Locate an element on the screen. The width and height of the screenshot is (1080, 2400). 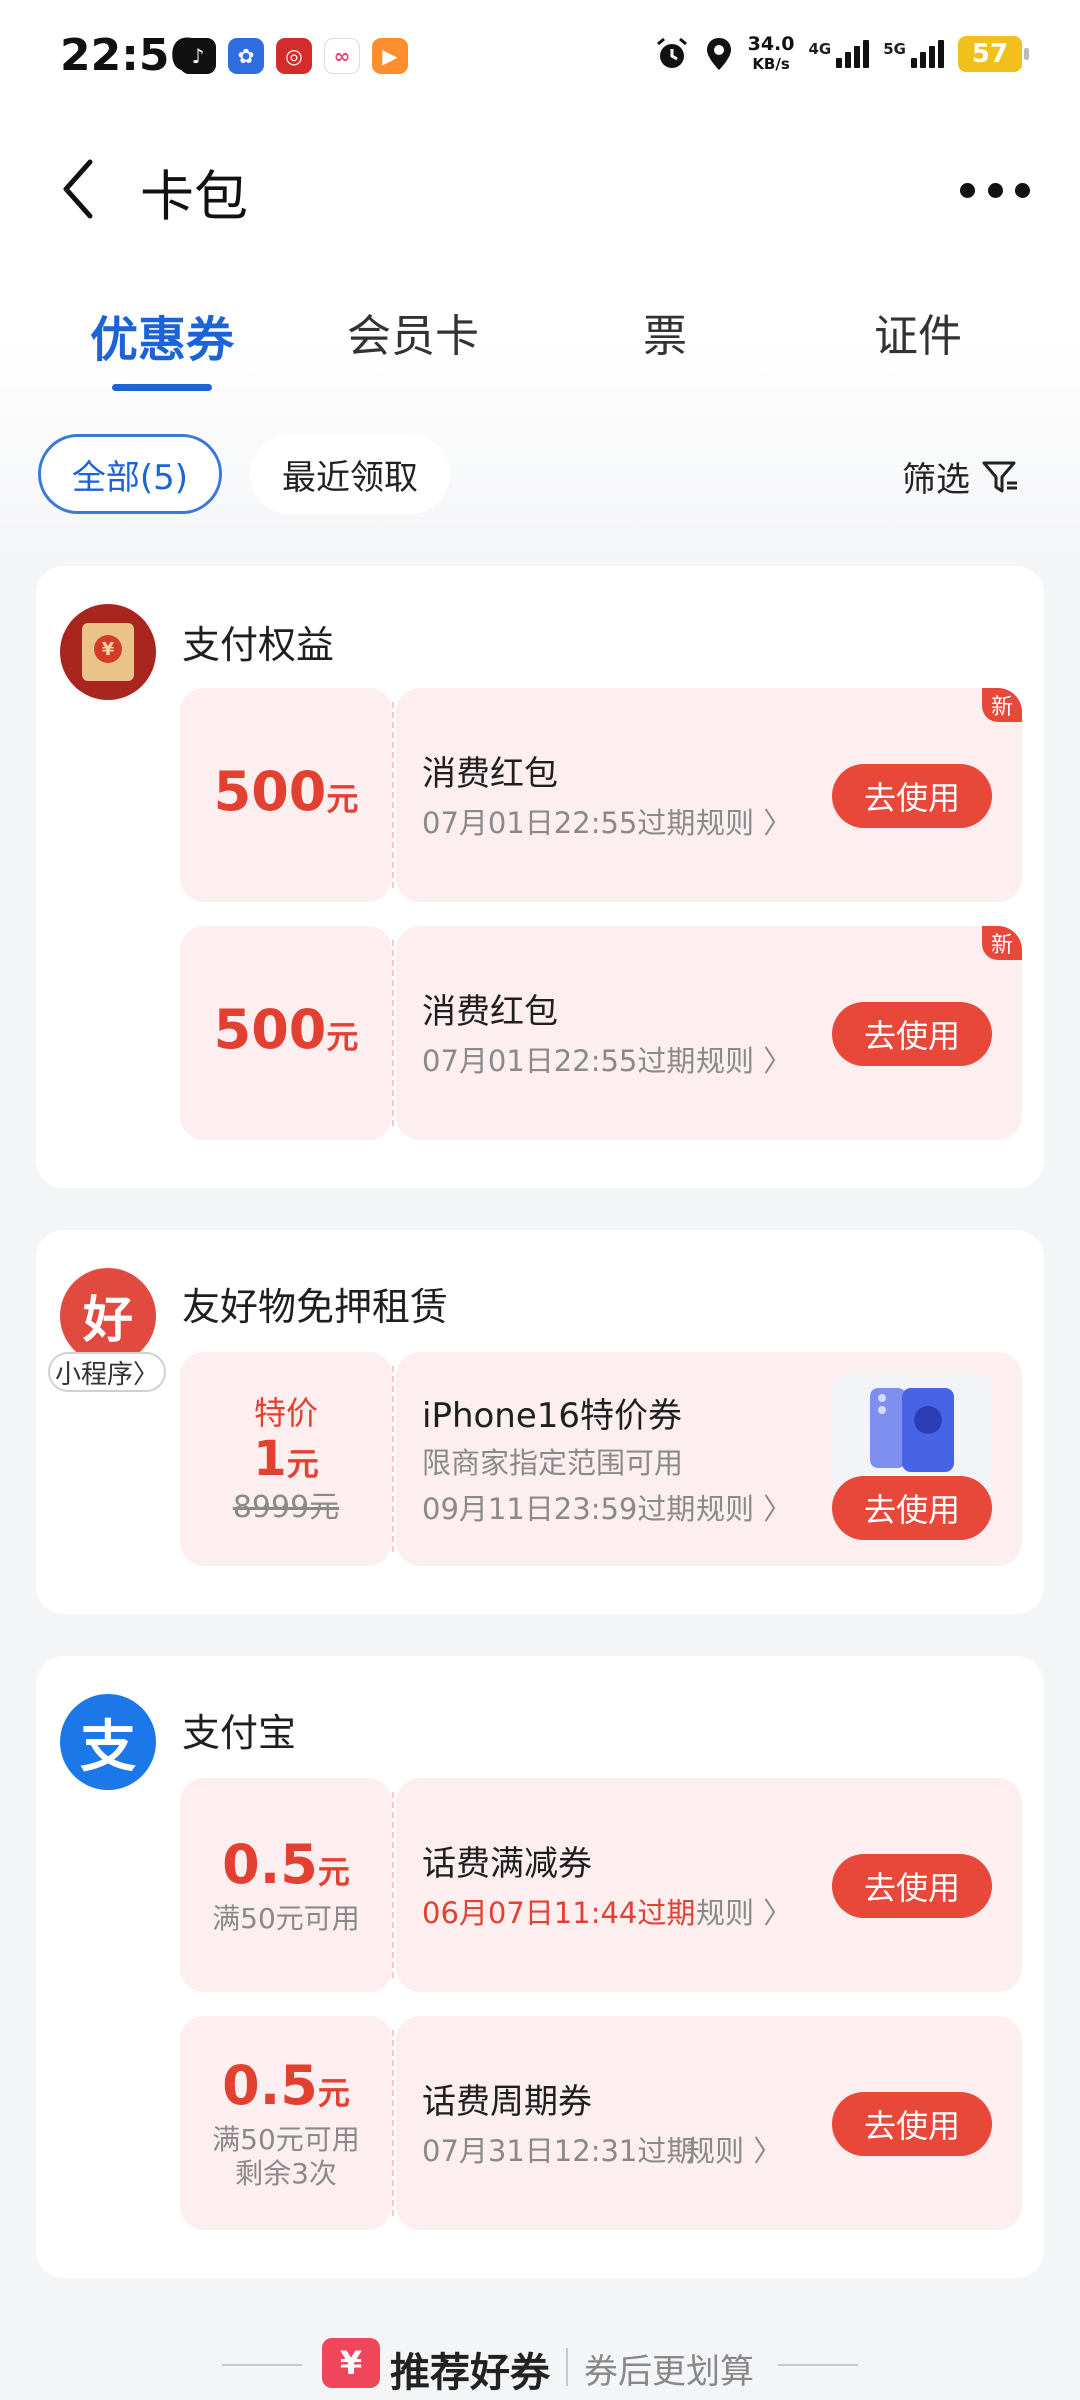
coupon-info: 话费周期券 07月31日12:31过期 规则 〉 去使用 is located at coordinates (709, 2123).